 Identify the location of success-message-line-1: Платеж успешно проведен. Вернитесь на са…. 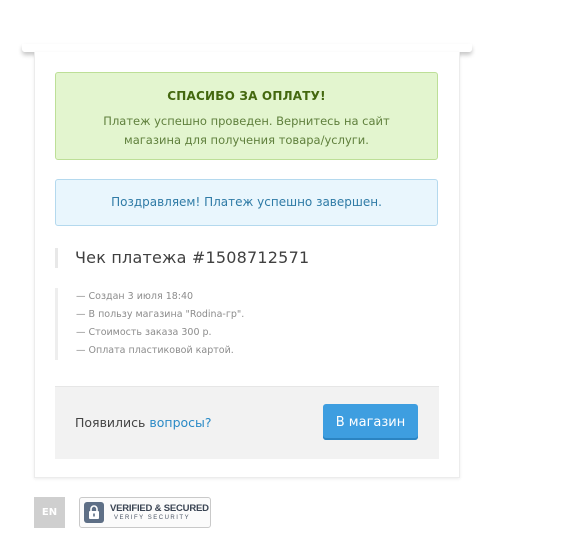
(246, 121).